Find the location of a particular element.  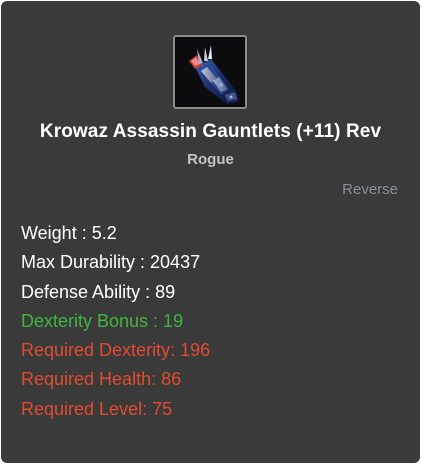

stat-required-dexterity: Required Dexterity: 196 is located at coordinates (116, 350).